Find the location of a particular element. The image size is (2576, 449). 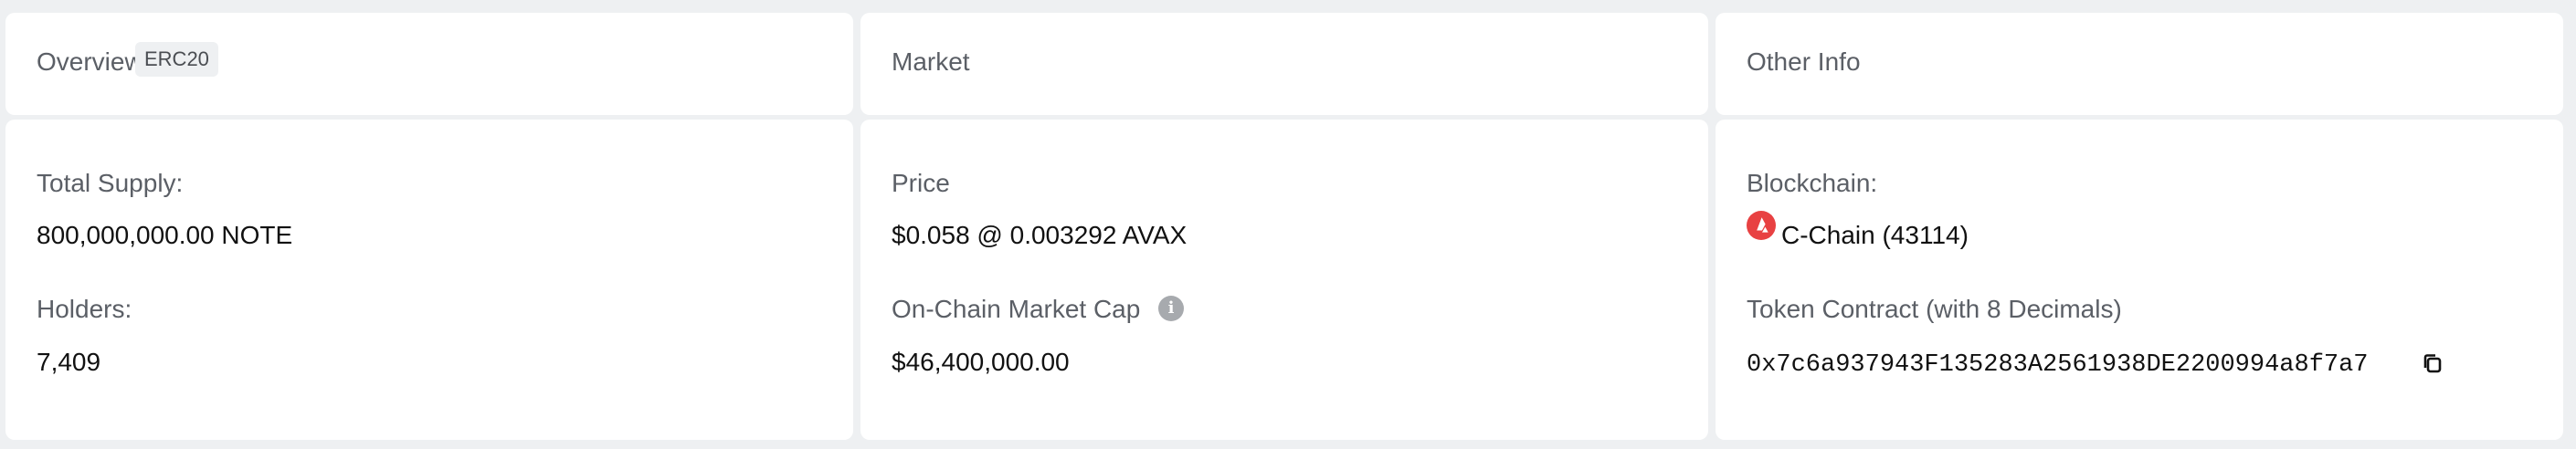

market-cap-value: $46,400,000.00 is located at coordinates (981, 362).